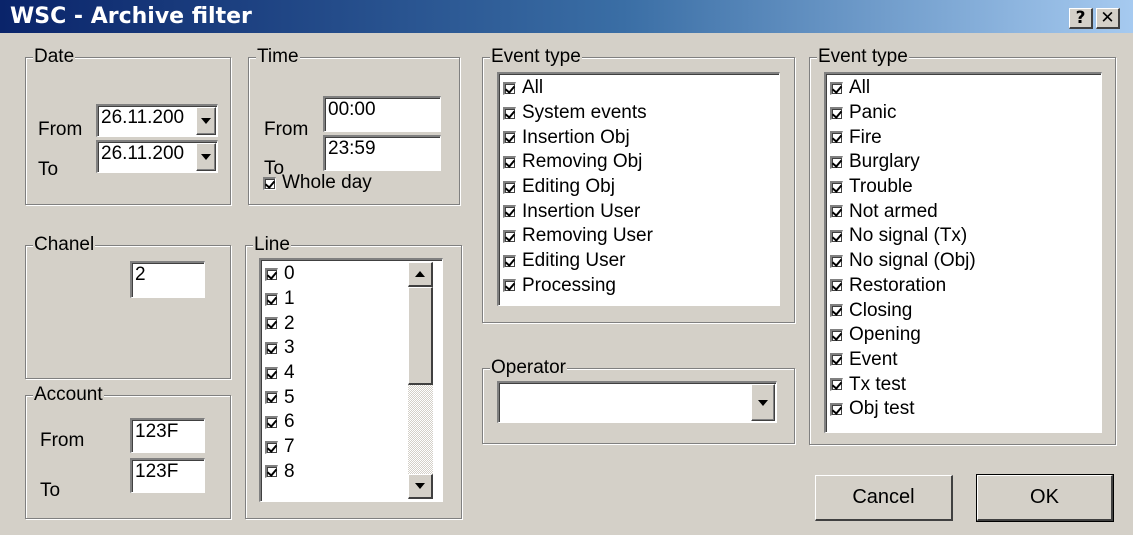 This screenshot has width=1133, height=535. Describe the element at coordinates (143, 117) in the screenshot. I see `date-from-value: 26.11.200` at that location.